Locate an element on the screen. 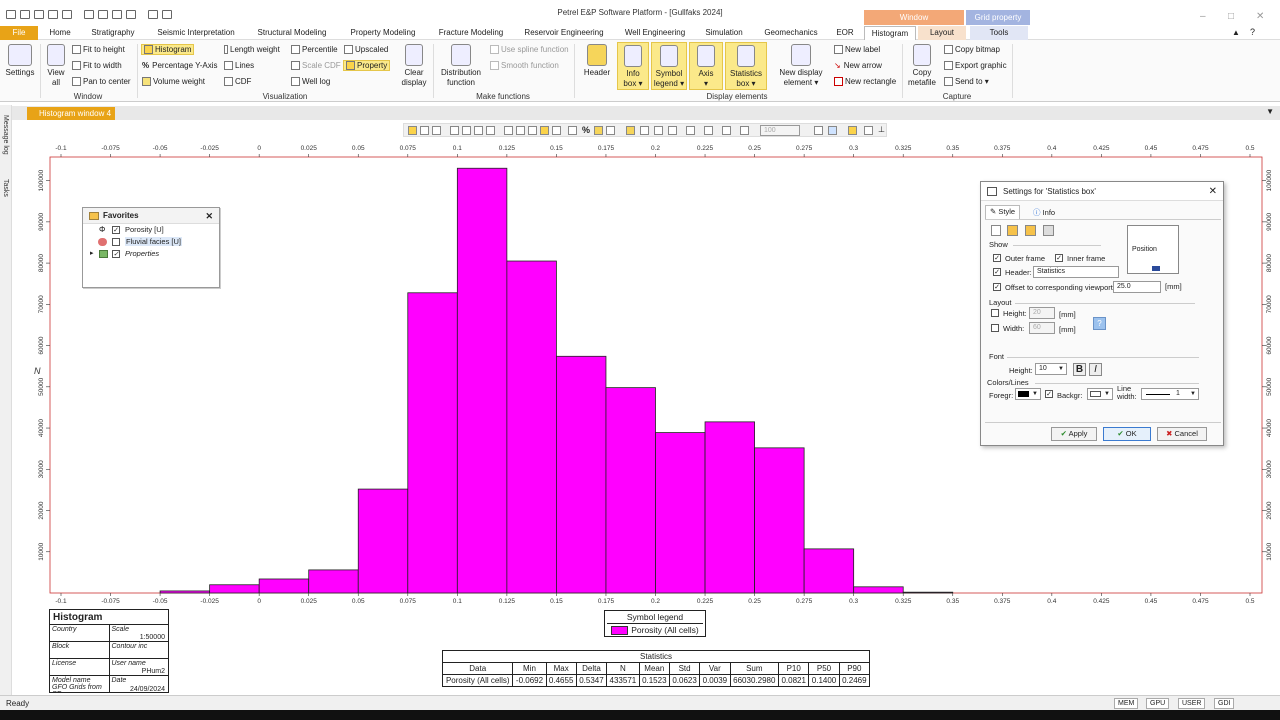 The image size is (1280, 720). measure-icon is located at coordinates (466, 130).